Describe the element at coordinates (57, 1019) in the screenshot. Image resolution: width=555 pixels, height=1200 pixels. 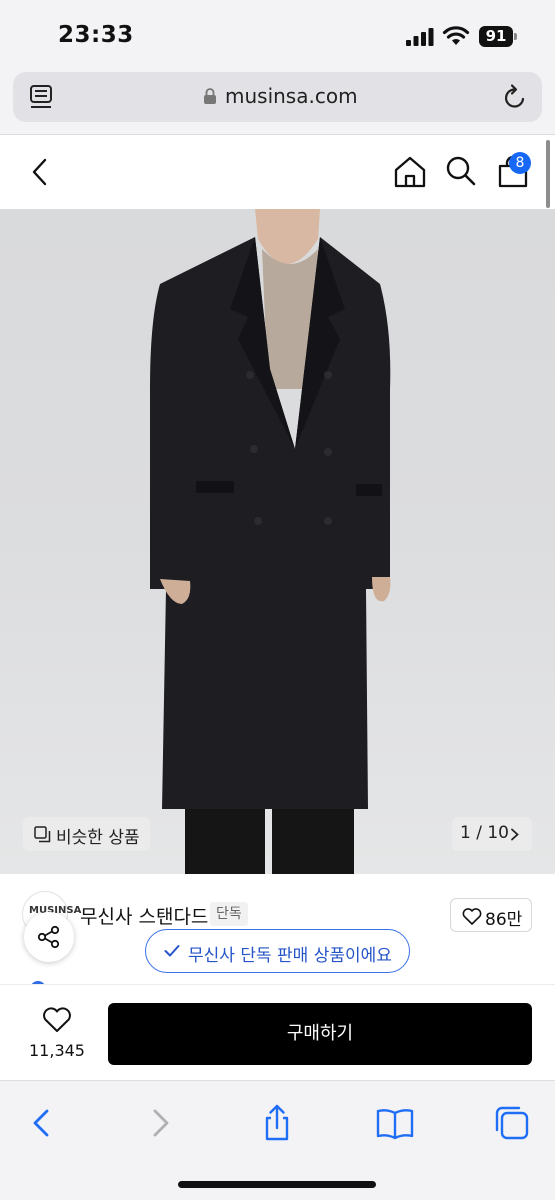
I see `heart-outline-icon` at that location.